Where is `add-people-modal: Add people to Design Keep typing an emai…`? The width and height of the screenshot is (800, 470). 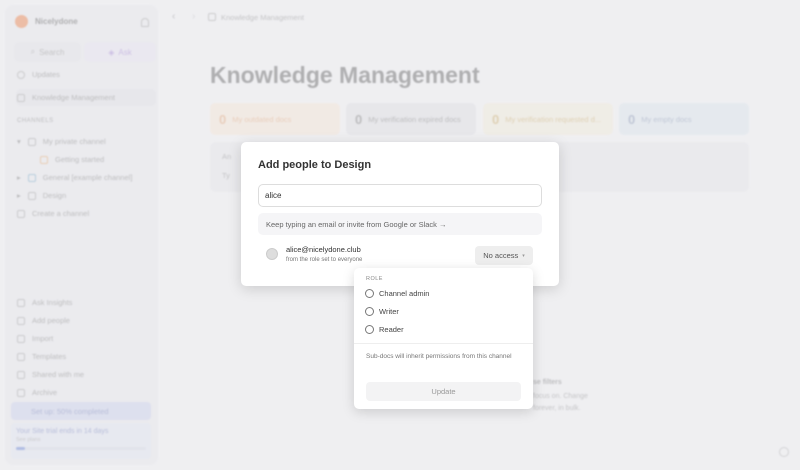 add-people-modal: Add people to Design Keep typing an emai… is located at coordinates (400, 214).